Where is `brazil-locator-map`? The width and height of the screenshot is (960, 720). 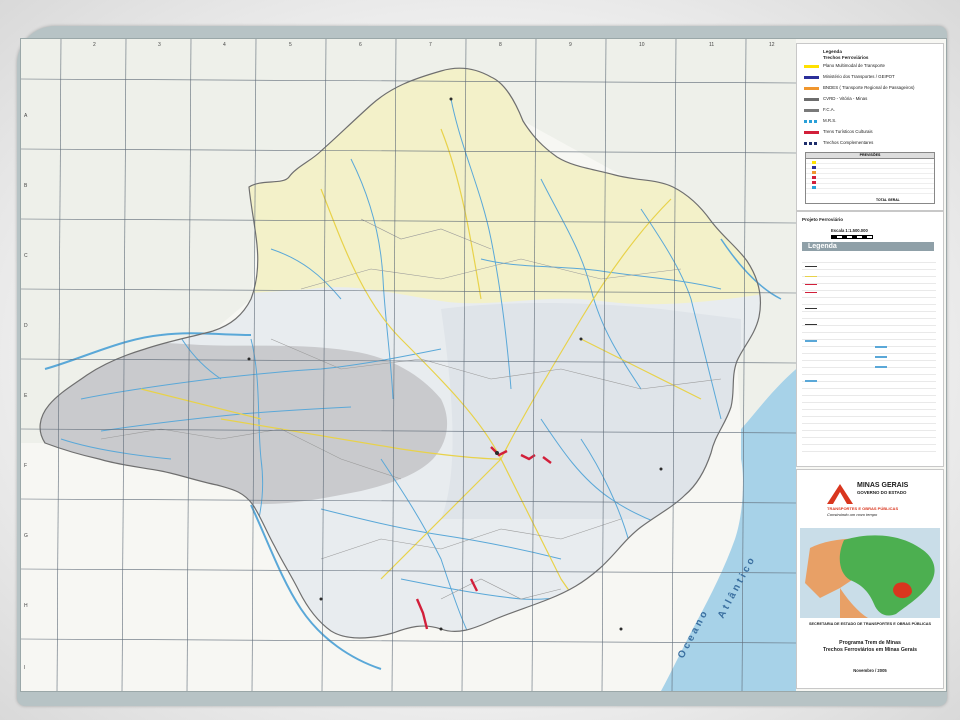
brazil-locator-map is located at coordinates (870, 573).